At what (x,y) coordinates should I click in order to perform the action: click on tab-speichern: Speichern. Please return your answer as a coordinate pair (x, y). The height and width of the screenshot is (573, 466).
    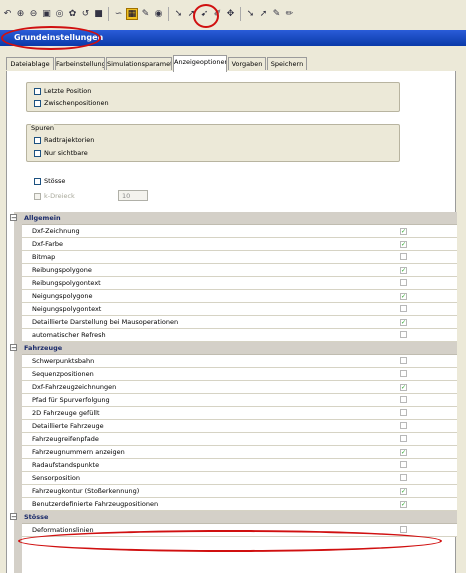
    Looking at the image, I should click on (287, 63).